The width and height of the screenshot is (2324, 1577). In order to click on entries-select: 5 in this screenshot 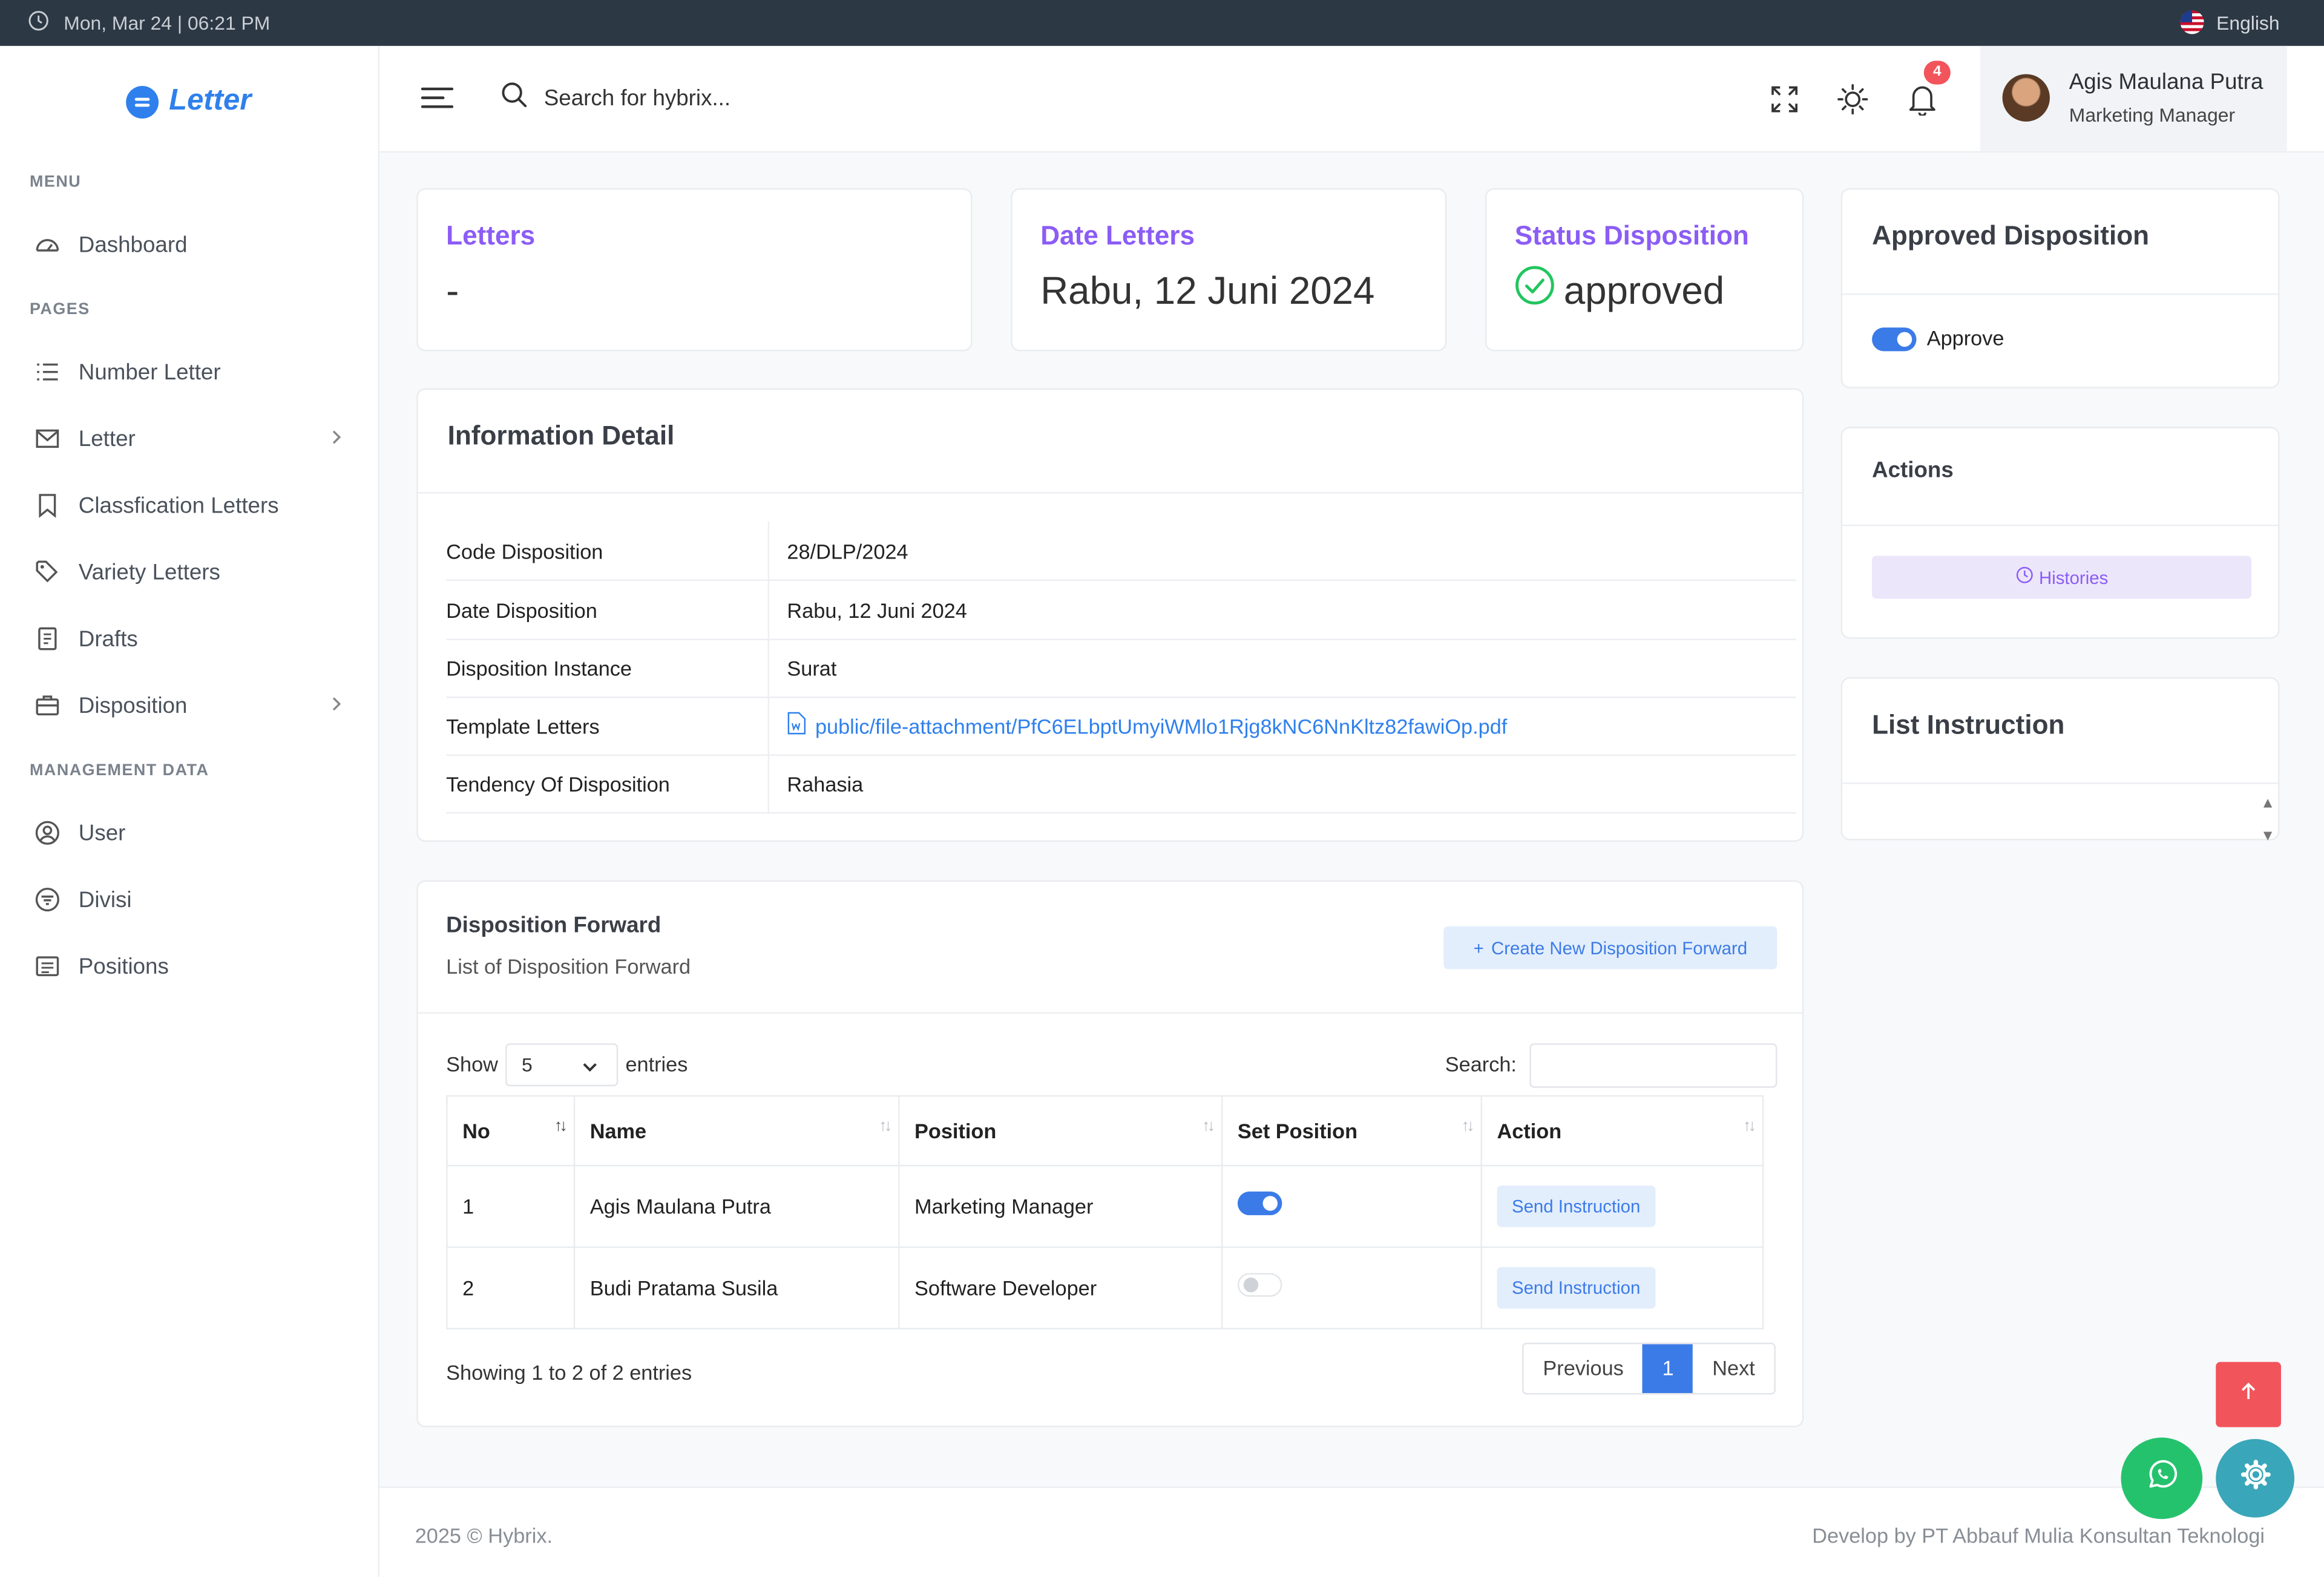, I will do `click(562, 1065)`.